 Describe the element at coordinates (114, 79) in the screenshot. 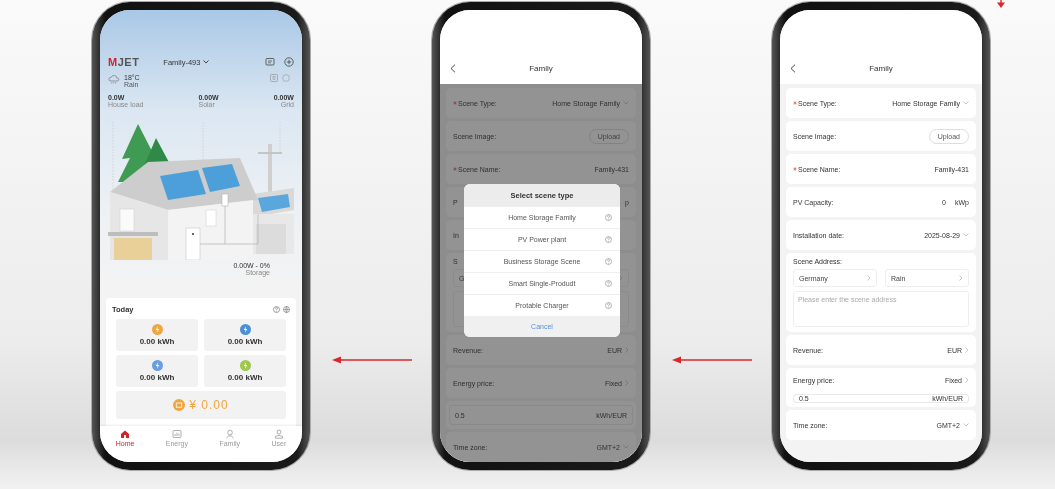

I see `cloud-rain-icon` at that location.